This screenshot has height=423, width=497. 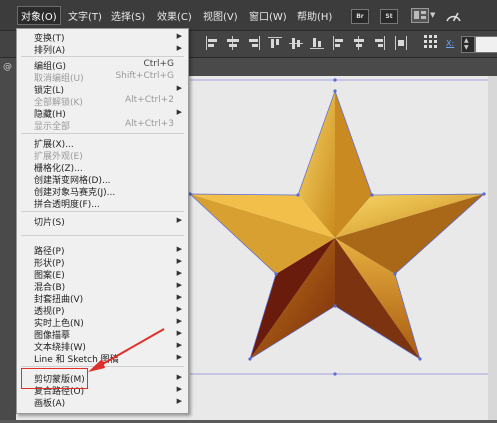 I want to click on distribute-center-icon, so click(x=359, y=43).